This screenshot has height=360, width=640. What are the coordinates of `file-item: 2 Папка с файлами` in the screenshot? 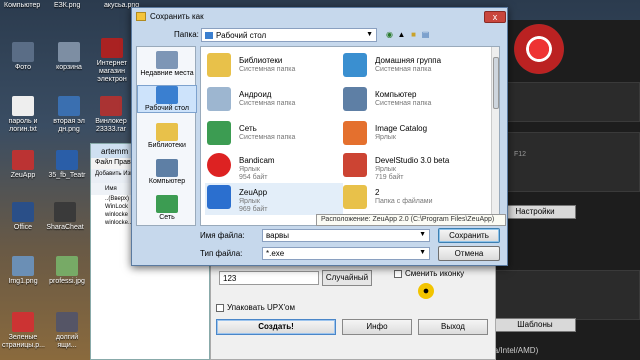 It's located at (410, 197).